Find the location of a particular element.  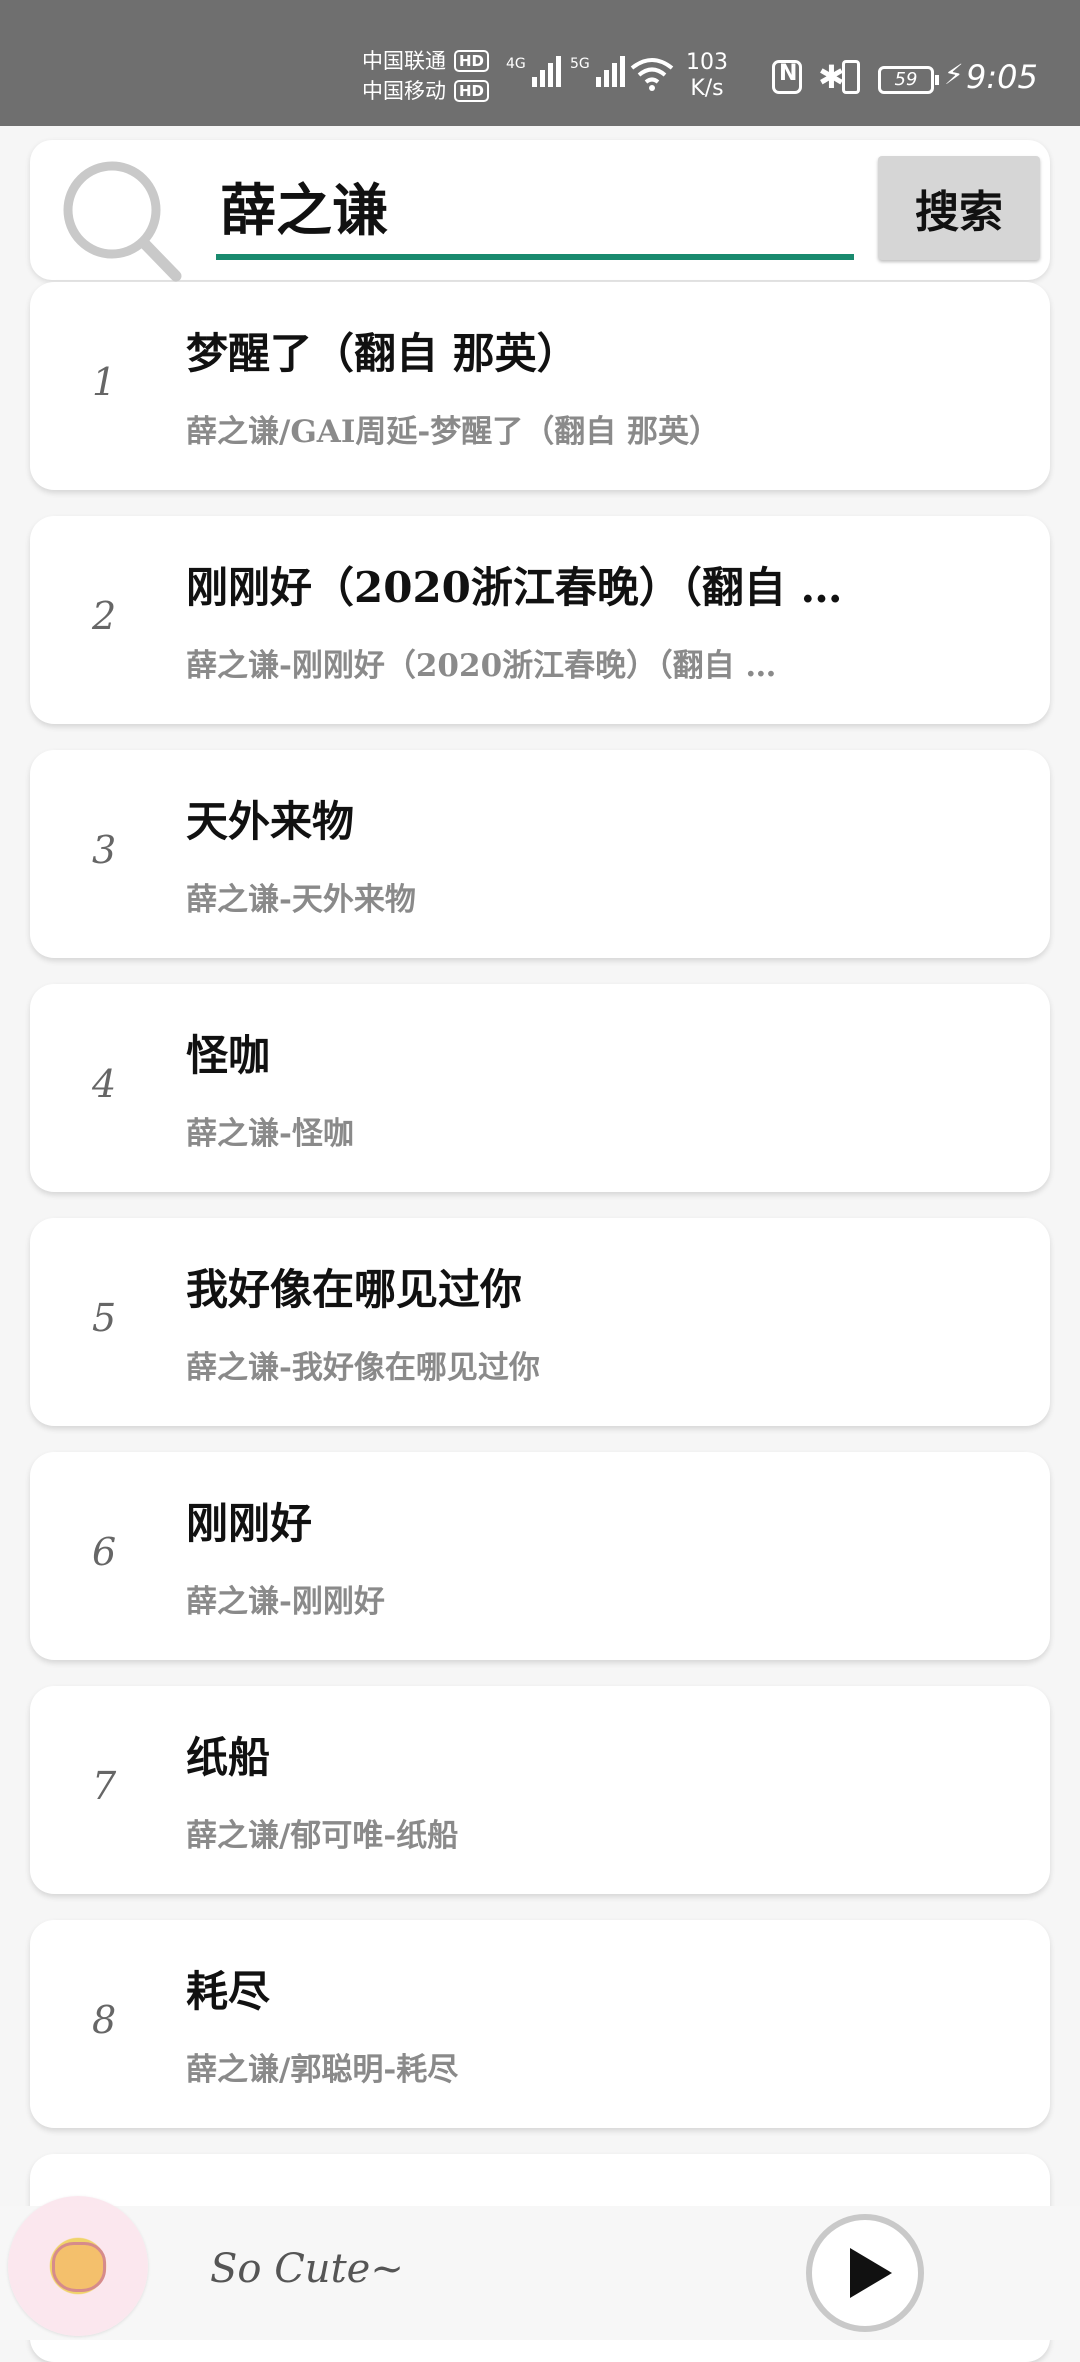

result-title: 我好像在哪见过你 is located at coordinates (354, 1289).